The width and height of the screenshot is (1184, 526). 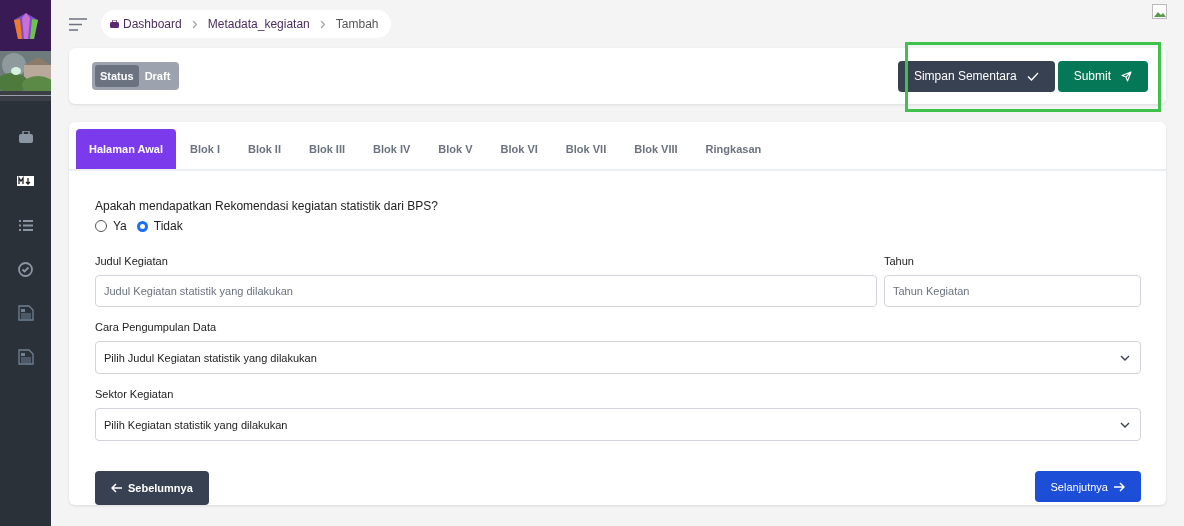 I want to click on select-field: Pilih Judul Kegiatan statistik yang dilakukan, so click(x=618, y=357).